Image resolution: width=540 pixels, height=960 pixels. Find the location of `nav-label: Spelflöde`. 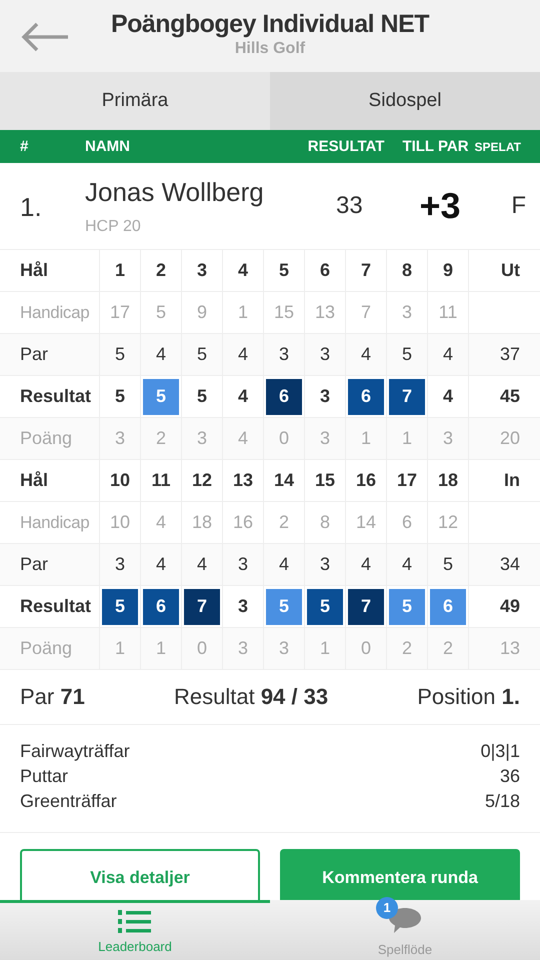

nav-label: Spelflöde is located at coordinates (405, 949).